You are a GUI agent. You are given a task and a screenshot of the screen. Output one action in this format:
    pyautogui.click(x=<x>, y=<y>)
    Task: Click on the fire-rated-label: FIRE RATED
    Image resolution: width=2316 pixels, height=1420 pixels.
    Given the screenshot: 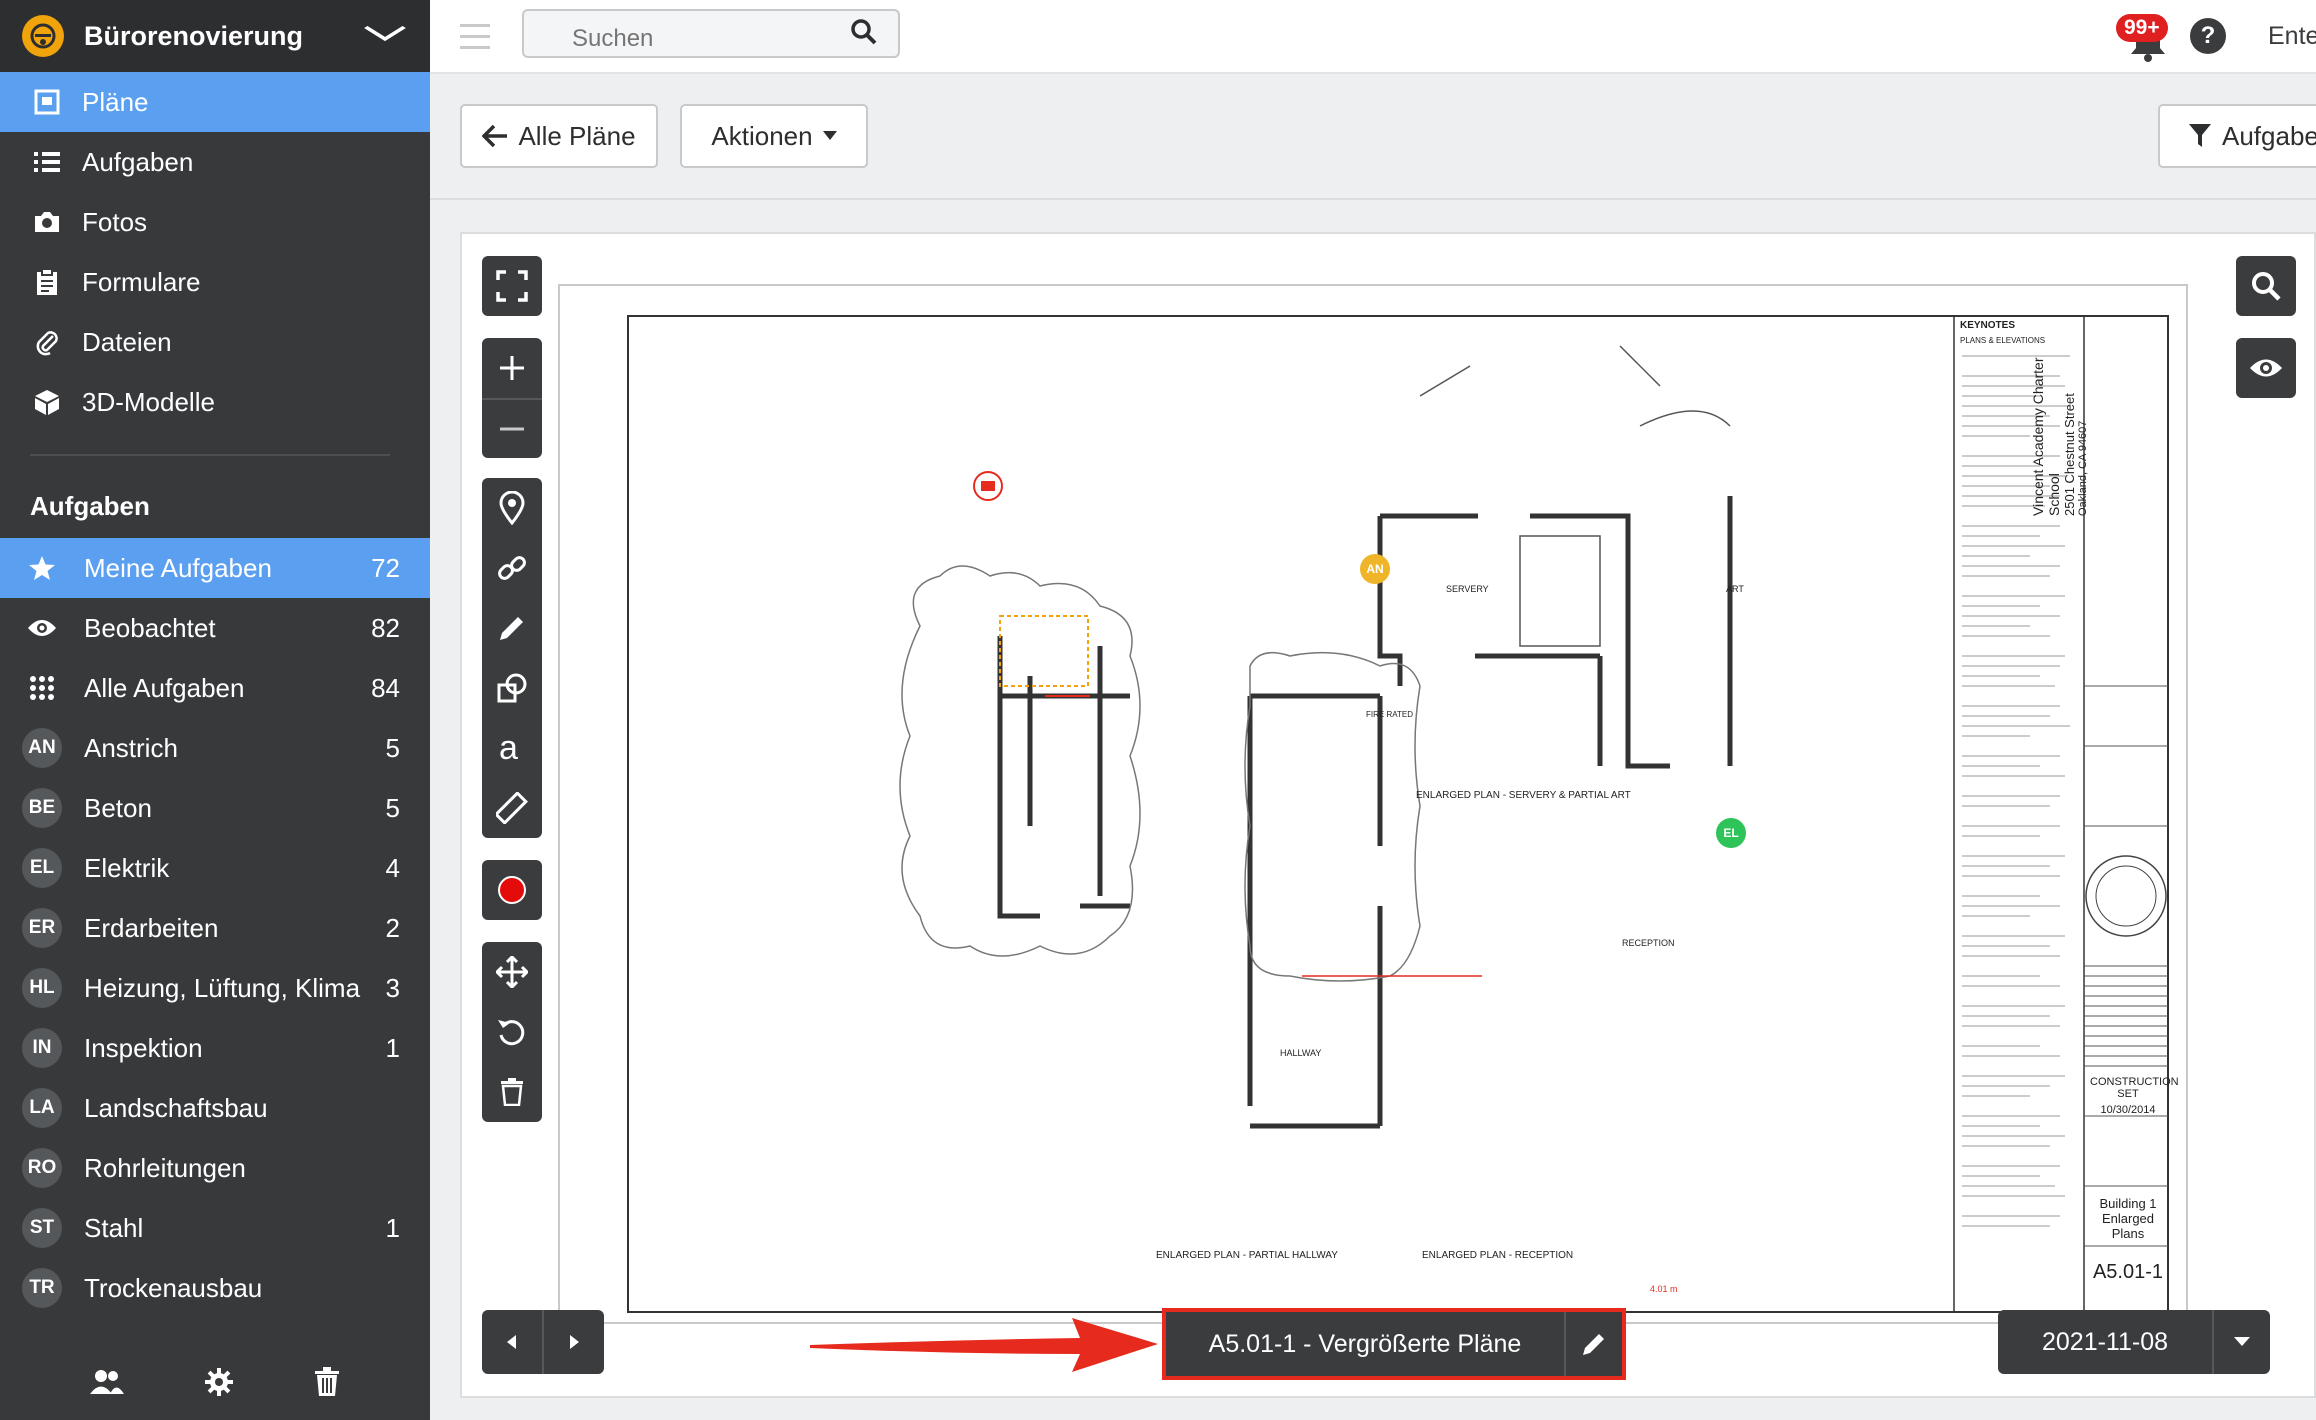 What is the action you would take?
    pyautogui.click(x=1389, y=714)
    